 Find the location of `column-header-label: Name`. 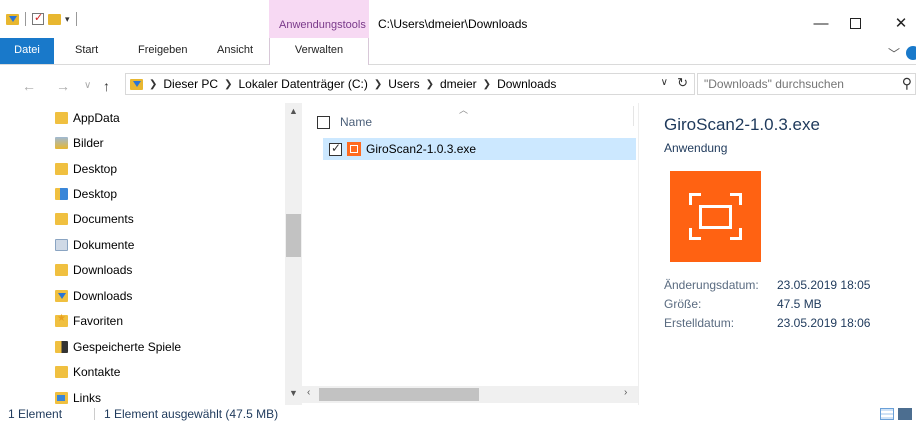

column-header-label: Name is located at coordinates (356, 122).